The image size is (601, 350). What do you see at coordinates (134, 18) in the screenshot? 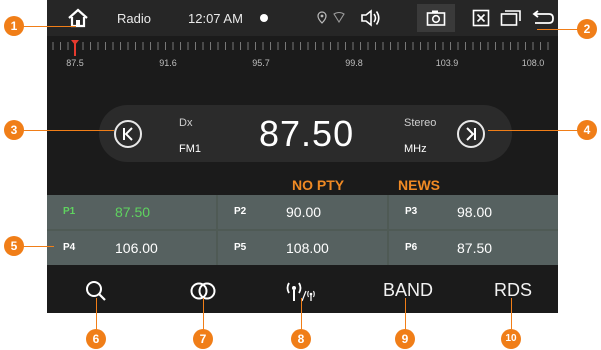
I see `app-title: Radio` at bounding box center [134, 18].